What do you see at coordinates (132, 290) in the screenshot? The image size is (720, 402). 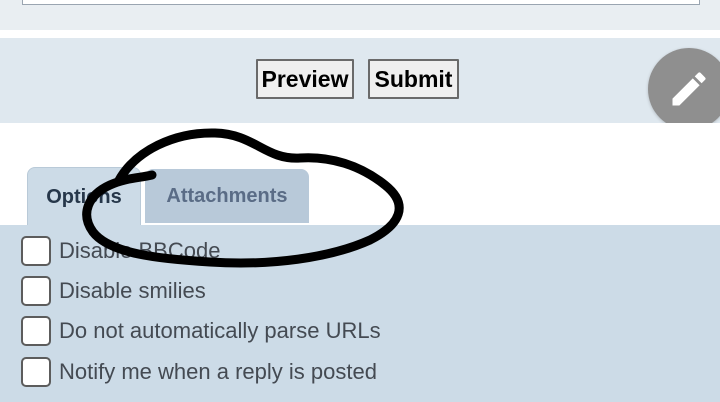 I see `option-label: Disable smilies` at bounding box center [132, 290].